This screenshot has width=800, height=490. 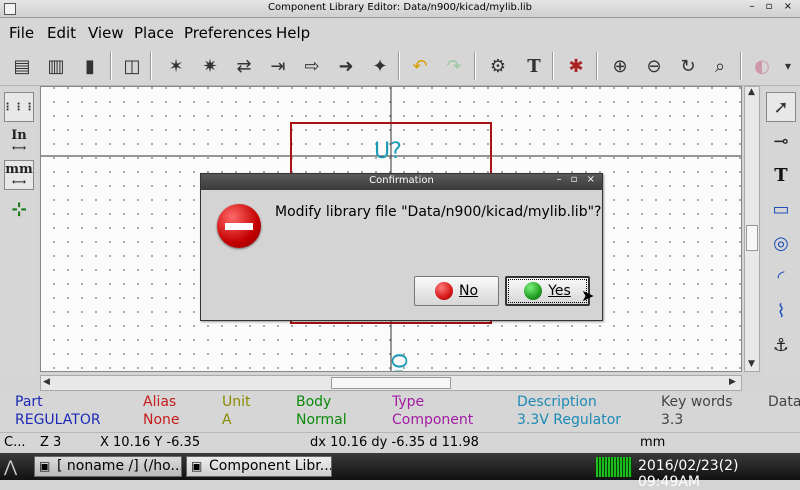 I want to click on create-from-current-icon: ⇄, so click(x=244, y=66).